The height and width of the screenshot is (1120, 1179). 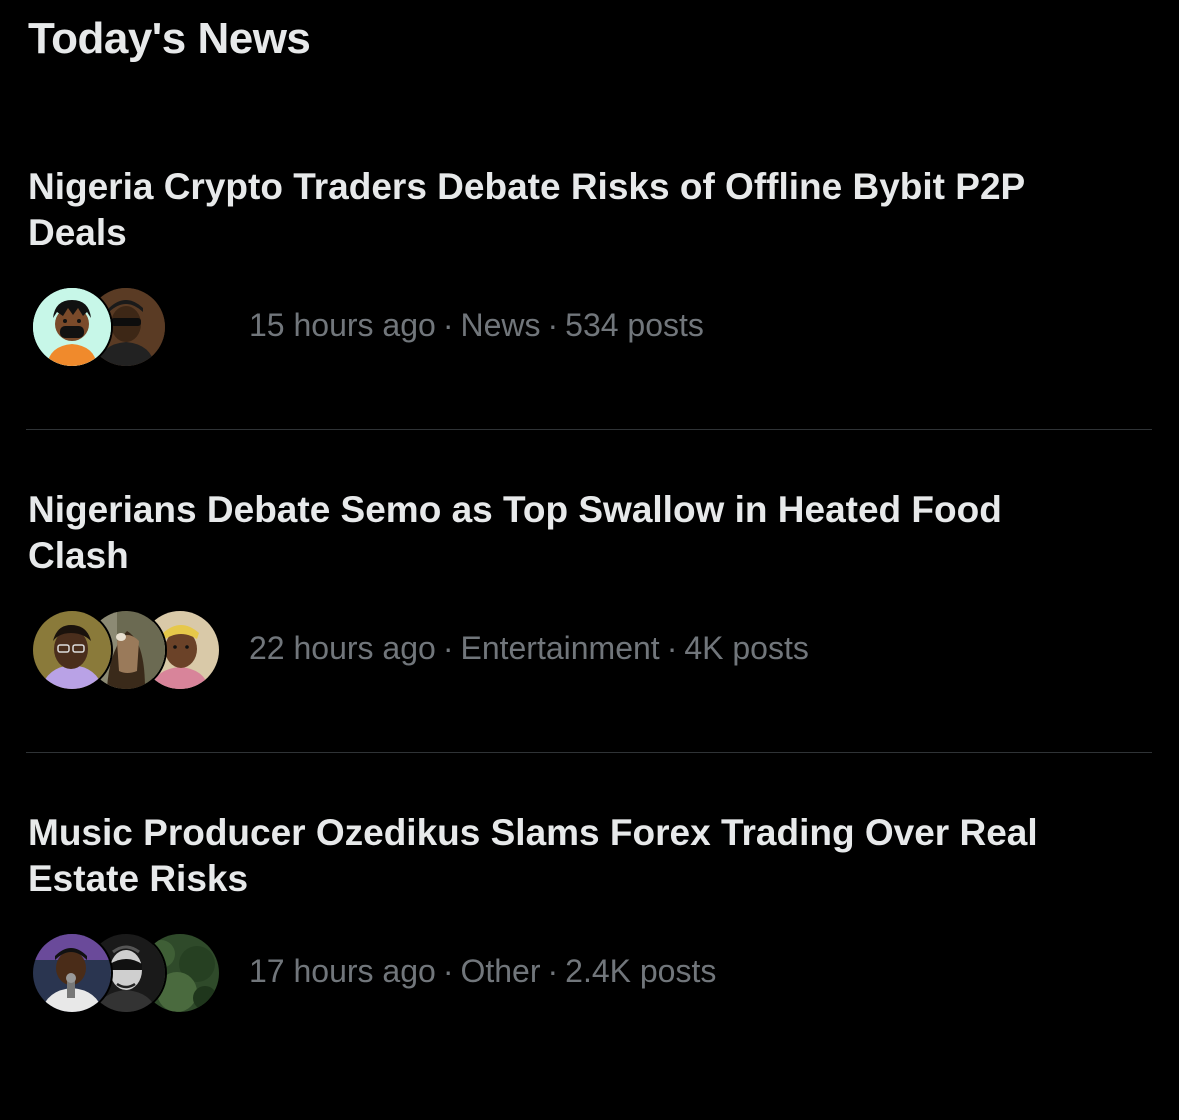 I want to click on news-category: Entertainment, so click(x=560, y=648).